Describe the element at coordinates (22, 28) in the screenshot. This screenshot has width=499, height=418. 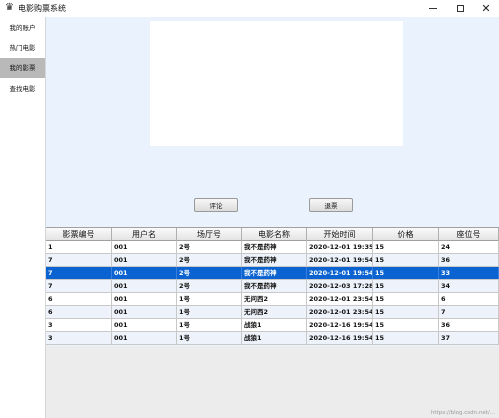
I see `sidebar-item-my-account: 我的账户` at that location.